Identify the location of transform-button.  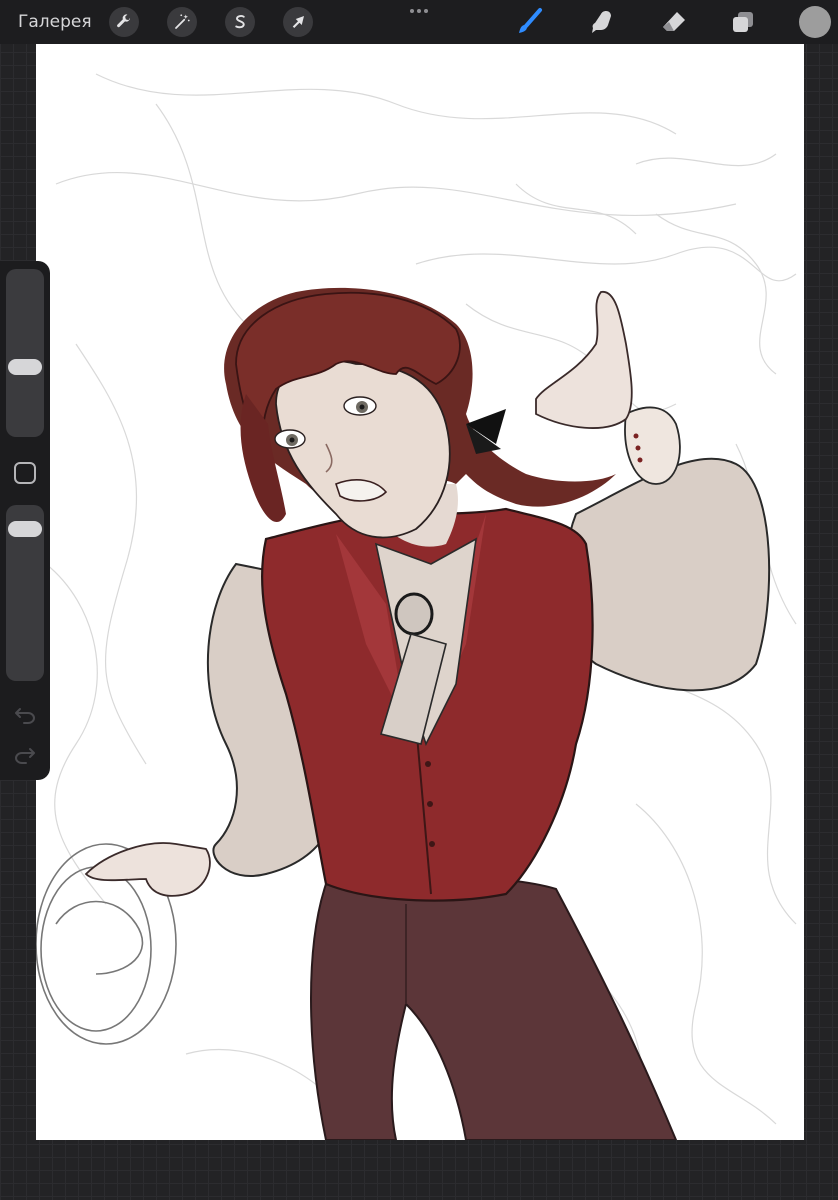
(298, 22).